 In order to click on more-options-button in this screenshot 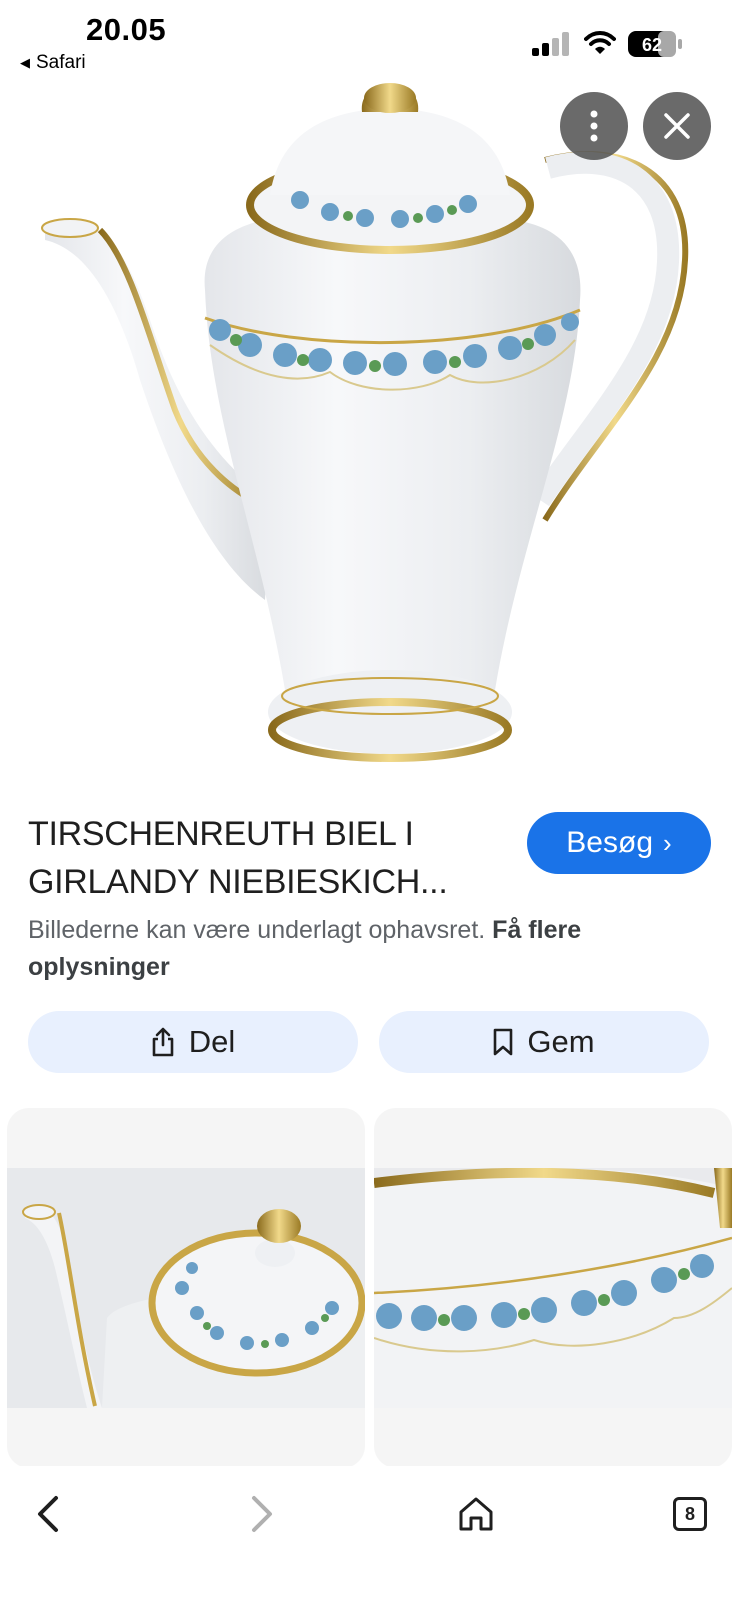, I will do `click(594, 126)`.